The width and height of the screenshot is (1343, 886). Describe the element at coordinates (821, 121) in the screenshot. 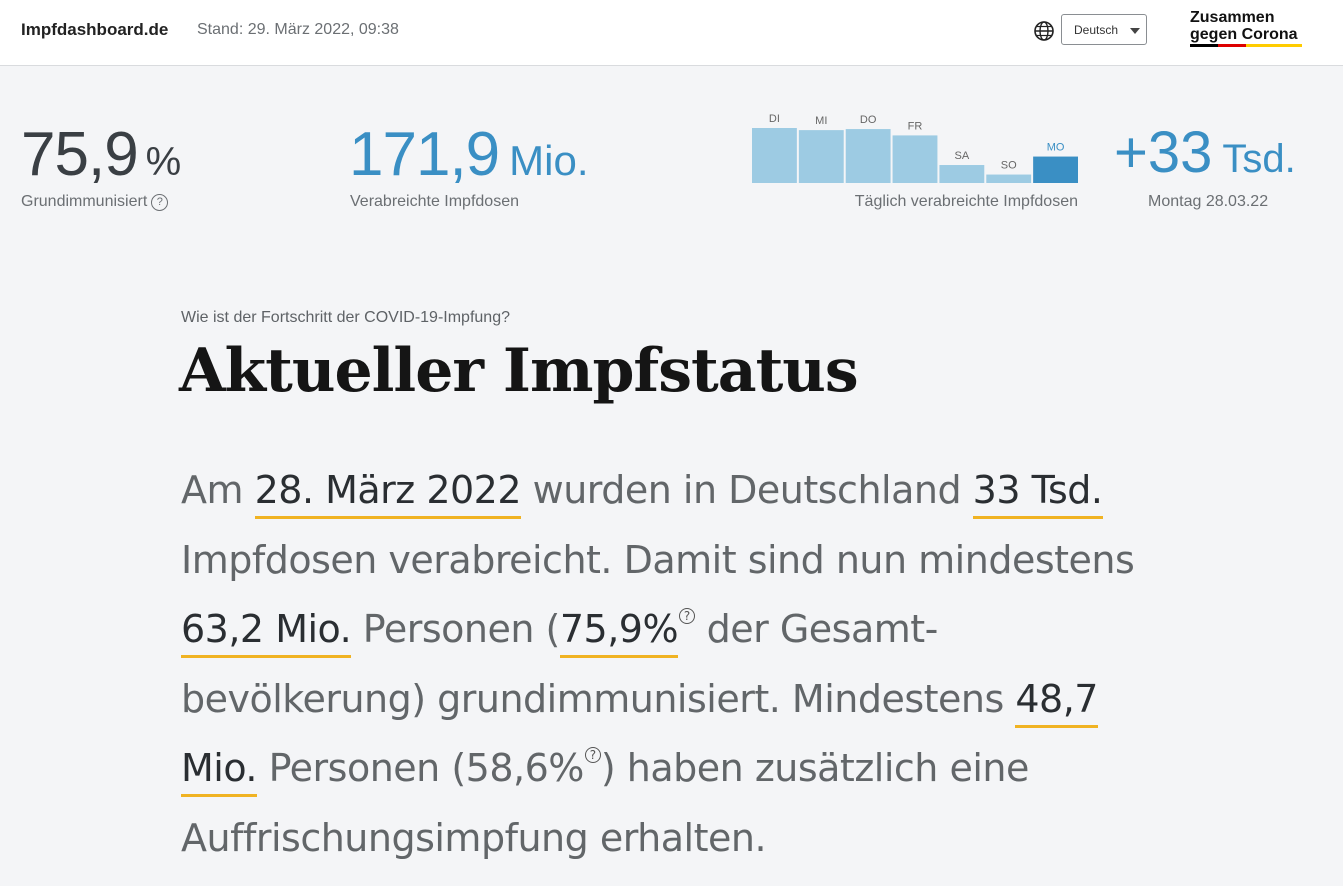

I see `daily-bar-label-mi: MI` at that location.